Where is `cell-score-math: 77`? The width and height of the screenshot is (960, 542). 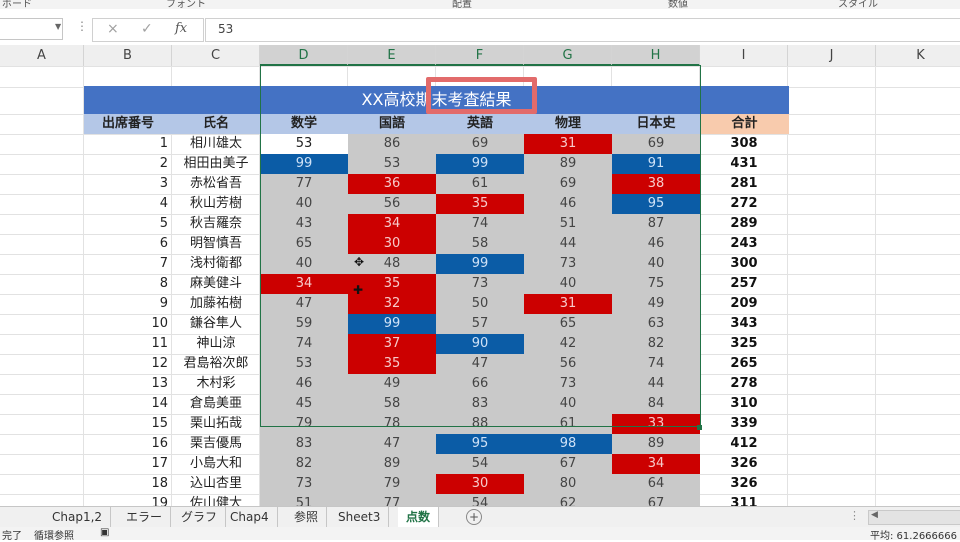 cell-score-math: 77 is located at coordinates (304, 184).